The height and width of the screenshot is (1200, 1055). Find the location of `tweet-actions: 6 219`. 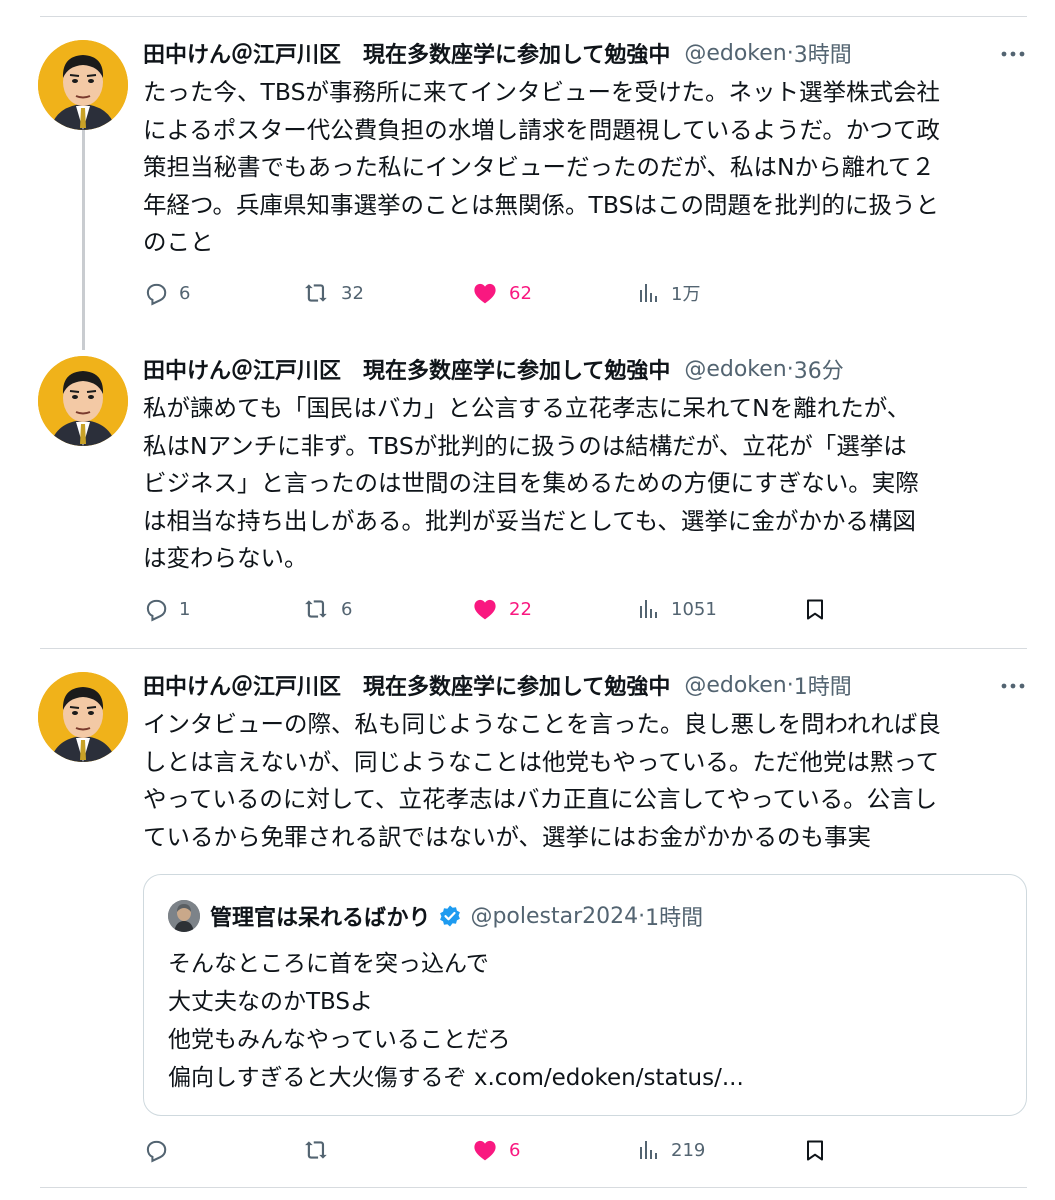

tweet-actions: 6 219 is located at coordinates (488, 1150).